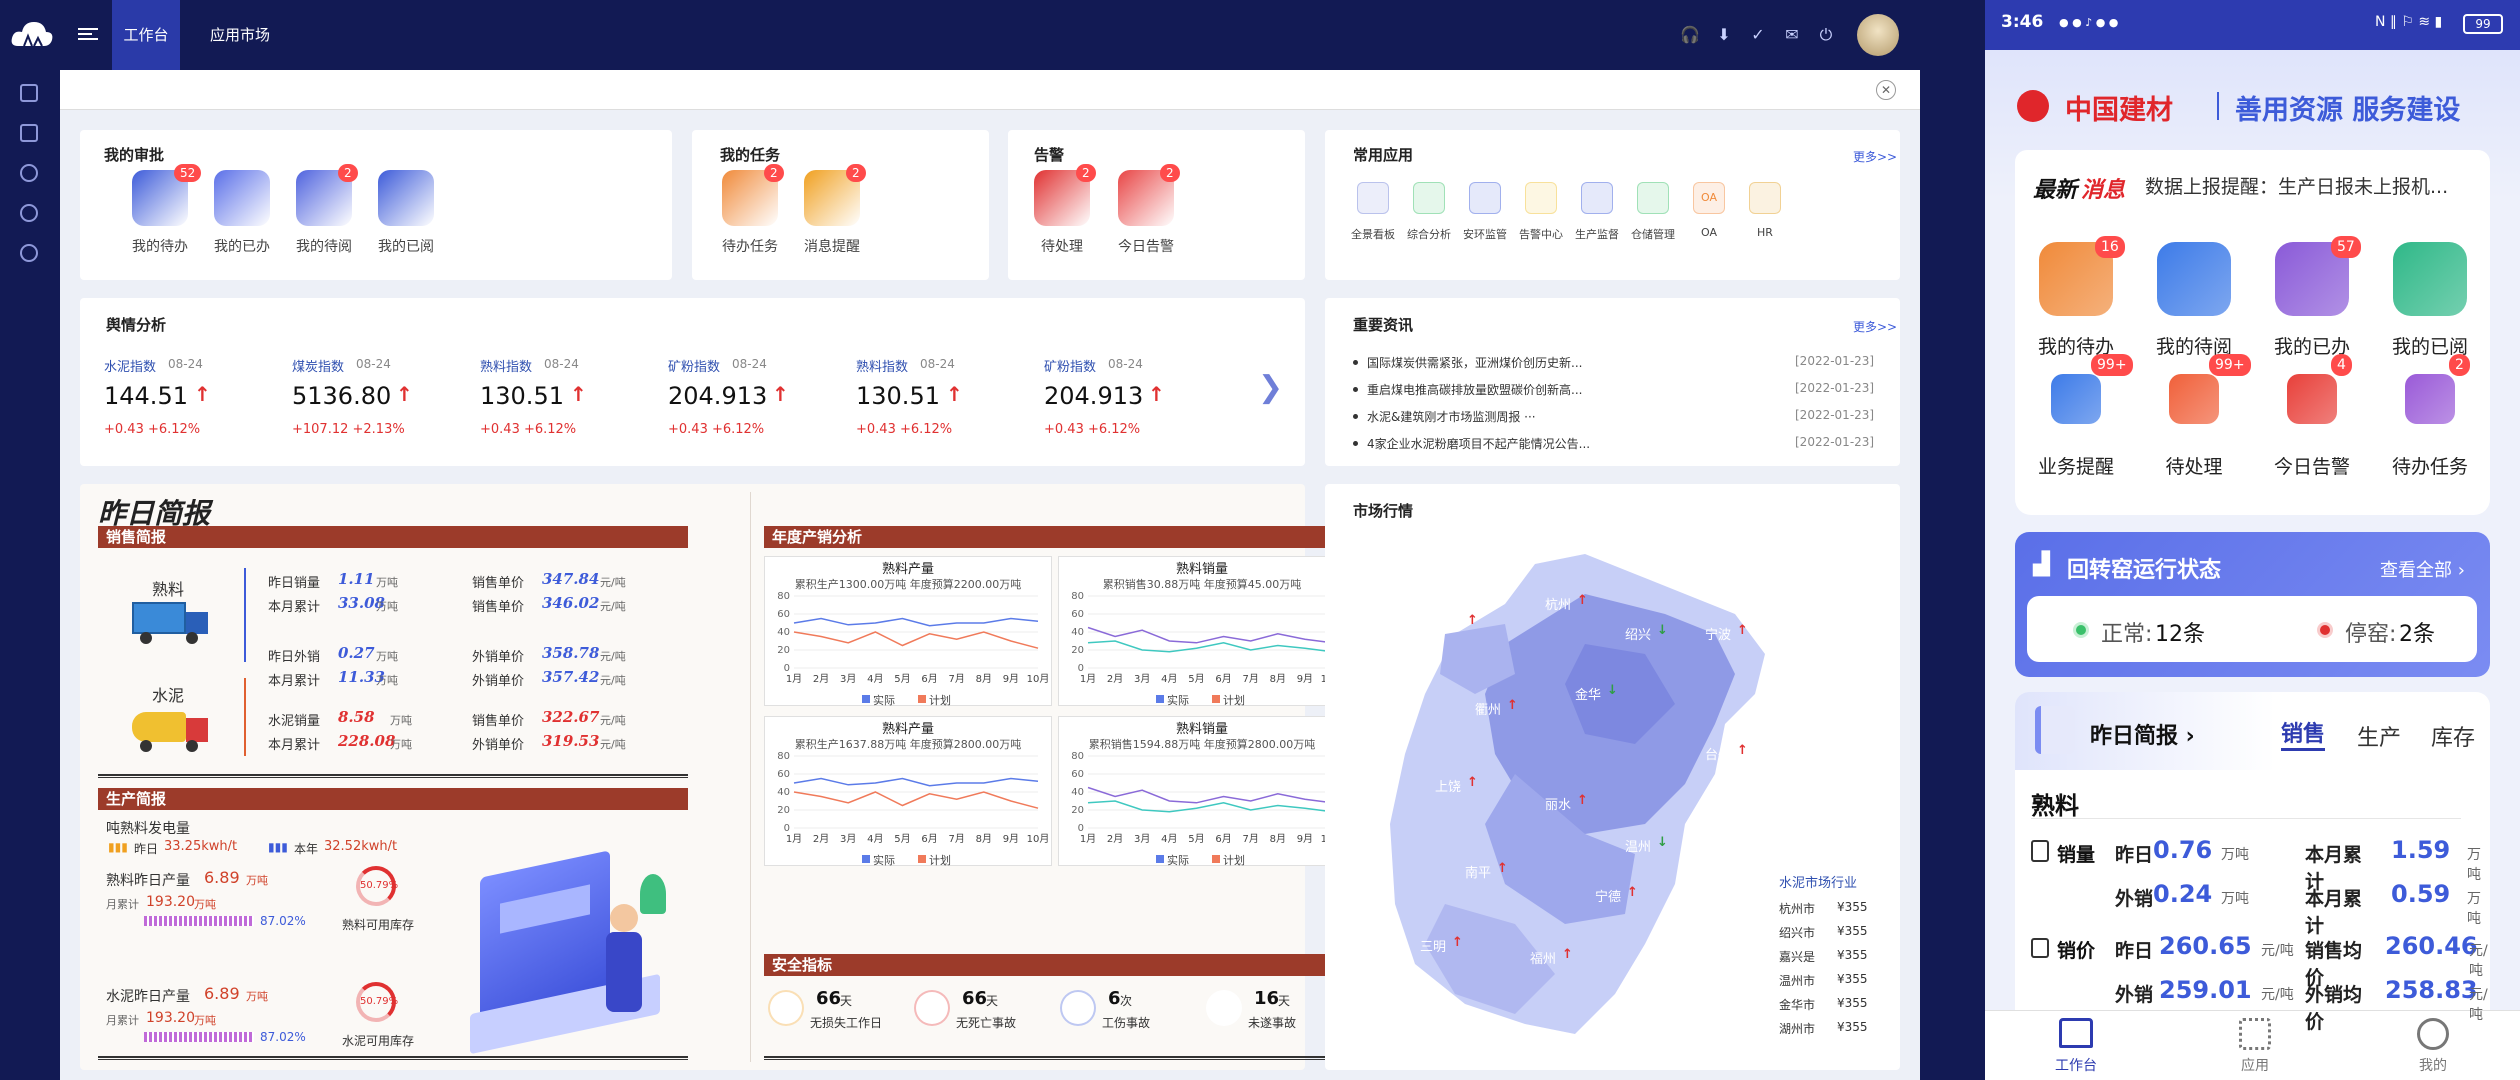 This screenshot has width=2520, height=1080. Describe the element at coordinates (1146, 246) in the screenshot. I see `item-label: 今日告警` at that location.